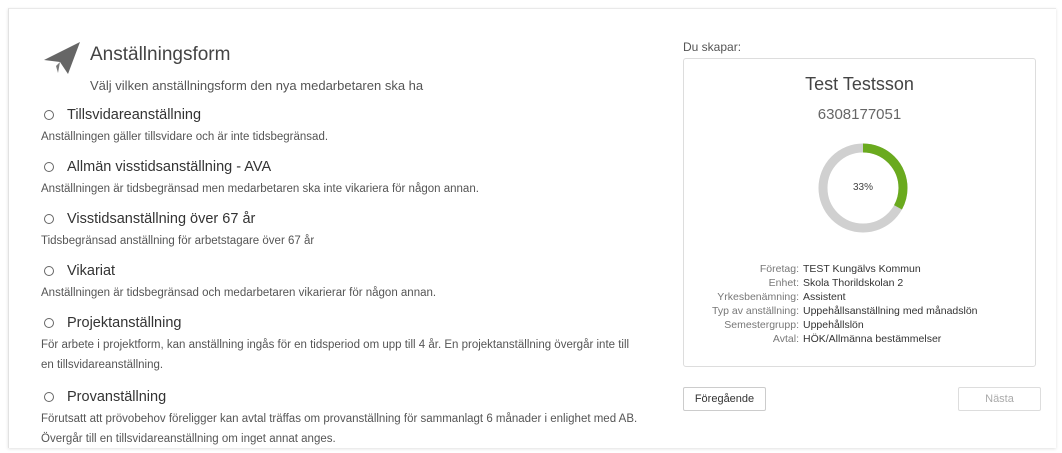 The image size is (1062, 453). Describe the element at coordinates (859, 114) in the screenshot. I see `employee-id: 6308177051` at that location.